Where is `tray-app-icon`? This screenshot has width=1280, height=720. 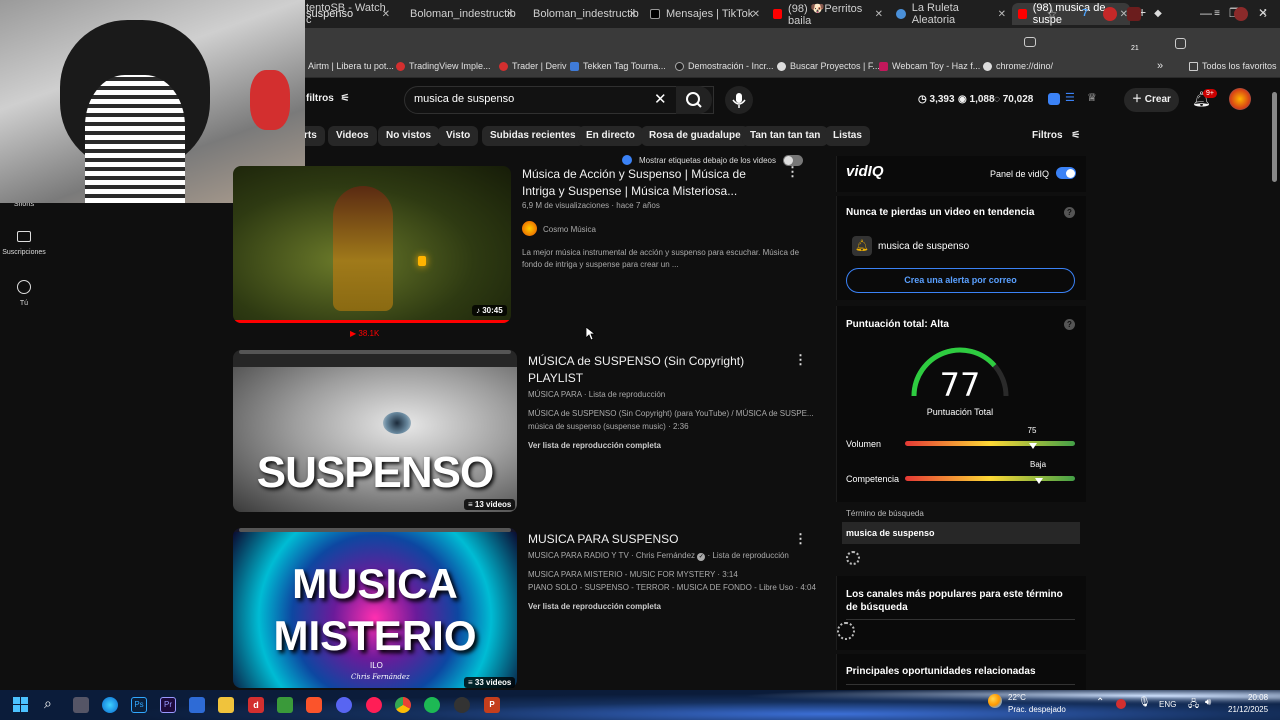
tray-app-icon is located at coordinates (1121, 704).